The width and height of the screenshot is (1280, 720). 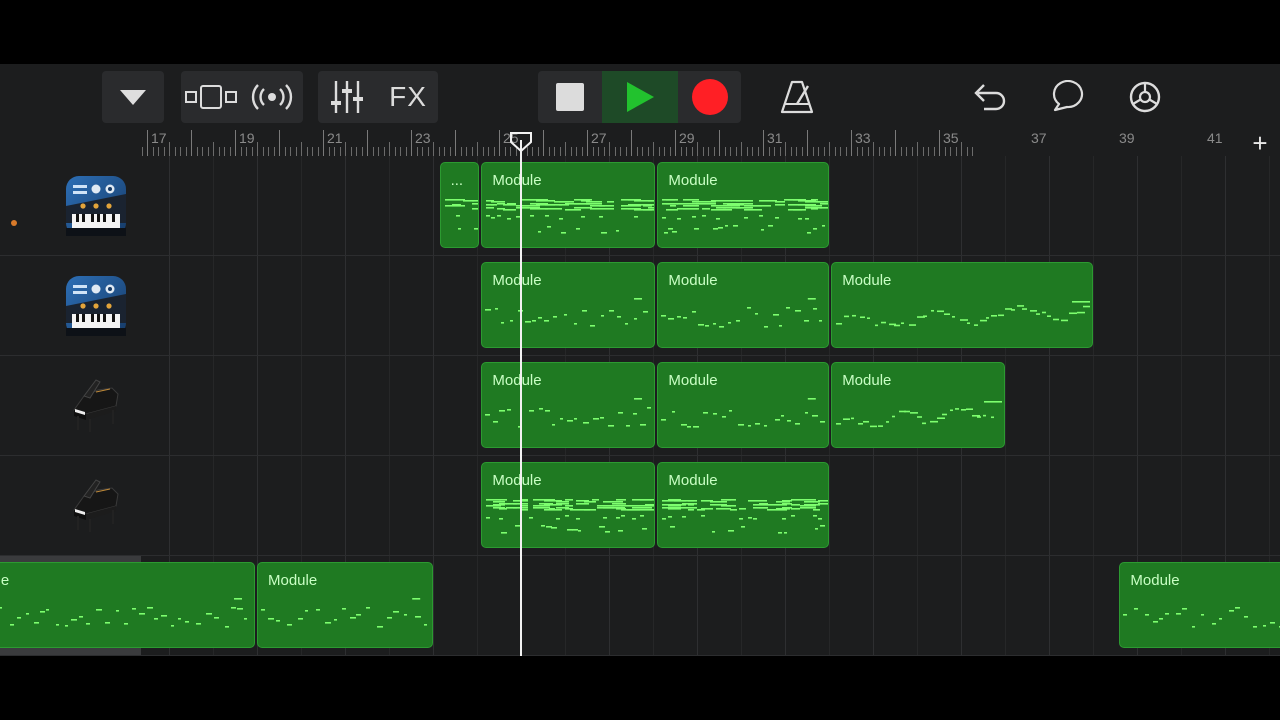 What do you see at coordinates (710, 97) in the screenshot?
I see `record-button` at bounding box center [710, 97].